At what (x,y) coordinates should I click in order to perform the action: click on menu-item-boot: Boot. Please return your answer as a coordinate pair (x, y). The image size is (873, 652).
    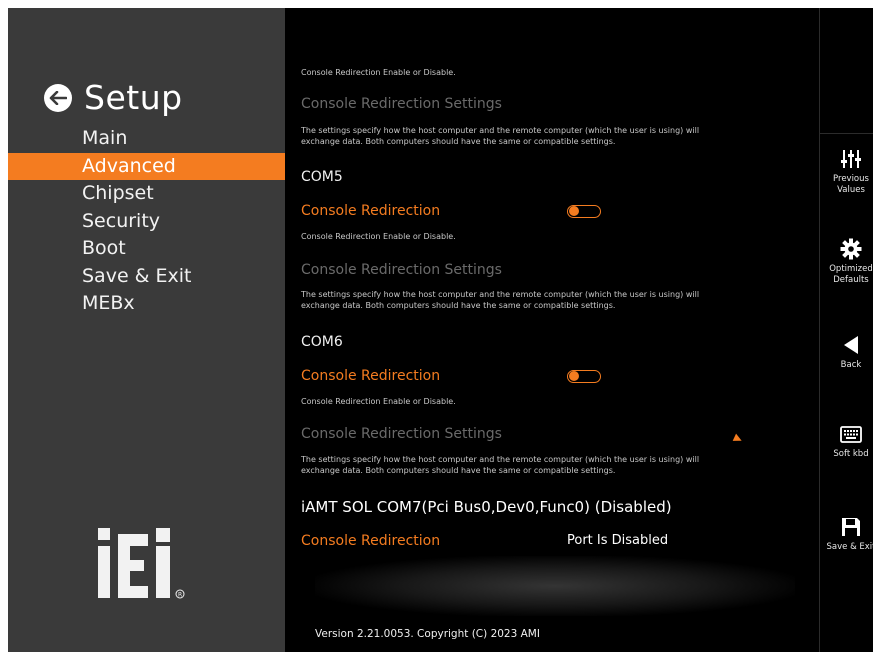
    Looking at the image, I should click on (146, 249).